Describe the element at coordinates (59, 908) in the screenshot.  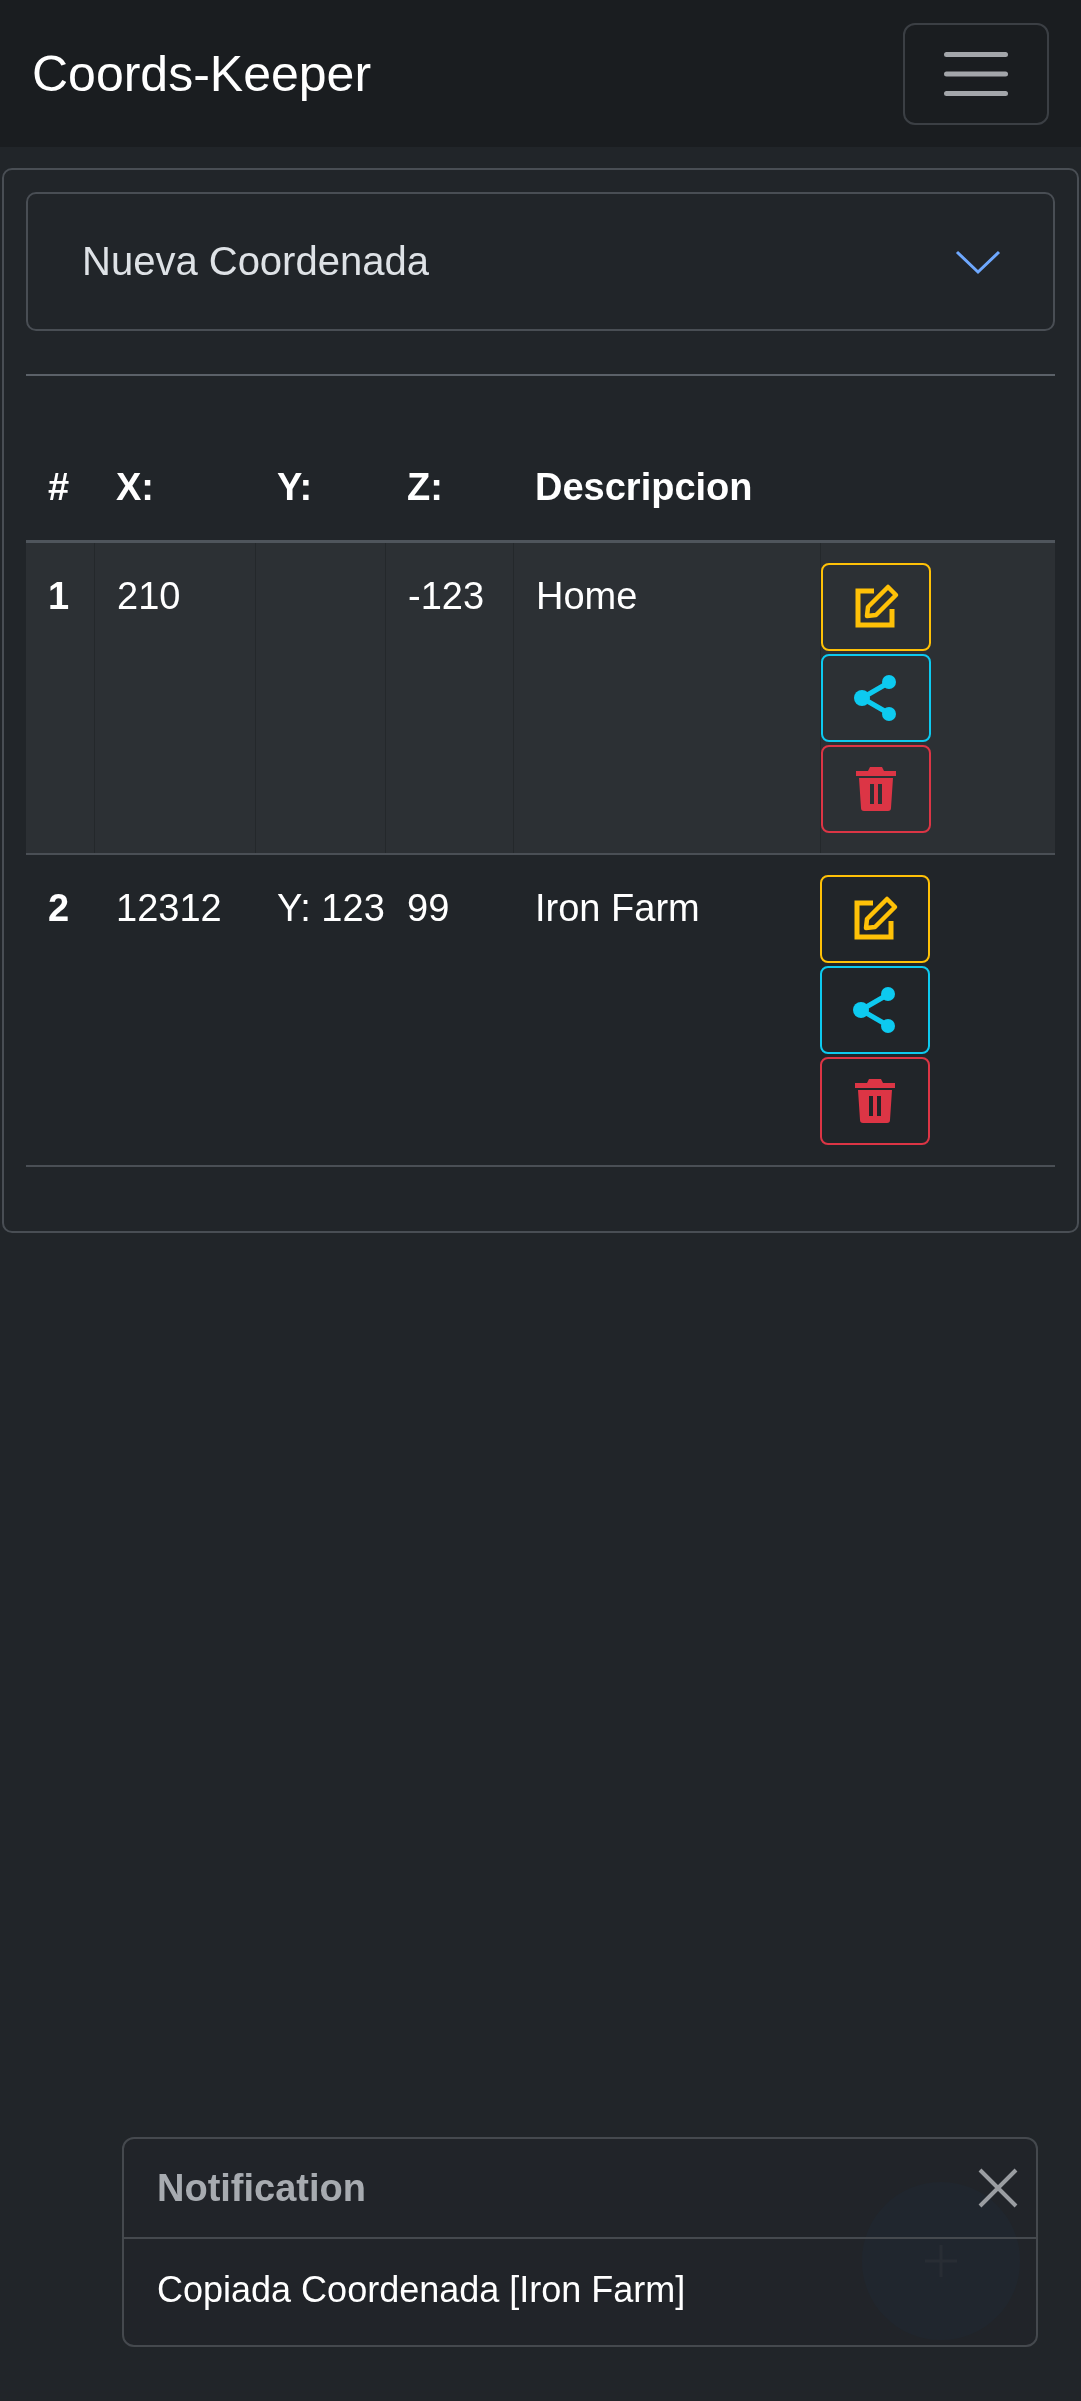
I see `row-number: 2` at that location.